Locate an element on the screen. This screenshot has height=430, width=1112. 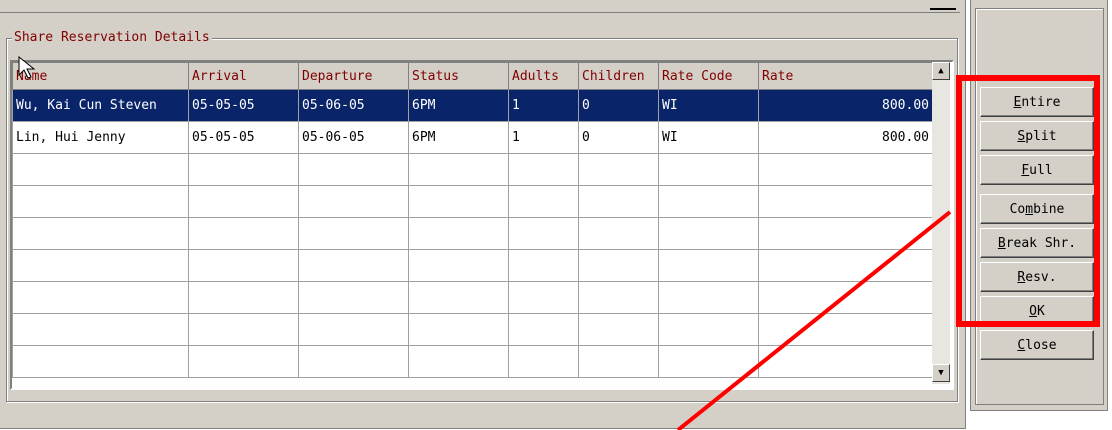
cell-name: Lin, Hui Jenny is located at coordinates (100, 137).